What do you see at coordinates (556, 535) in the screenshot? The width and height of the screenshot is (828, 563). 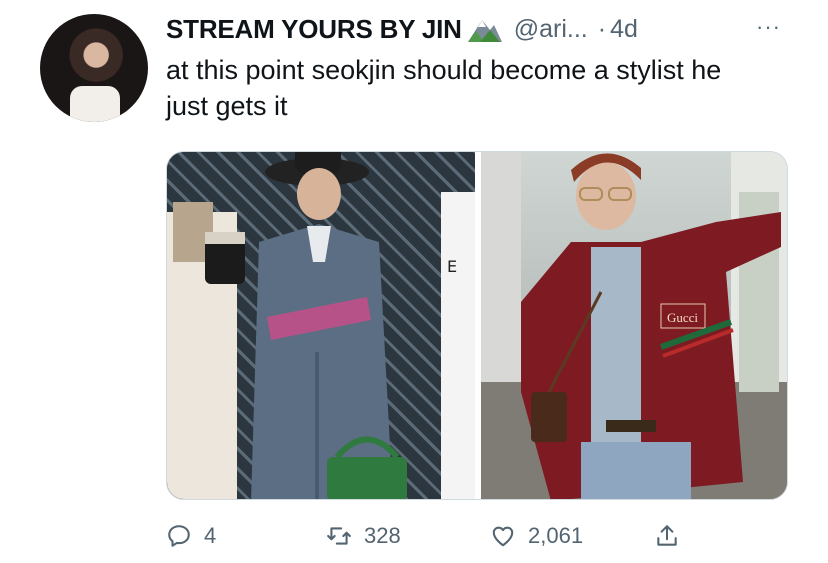 I see `like-count: 2,061` at bounding box center [556, 535].